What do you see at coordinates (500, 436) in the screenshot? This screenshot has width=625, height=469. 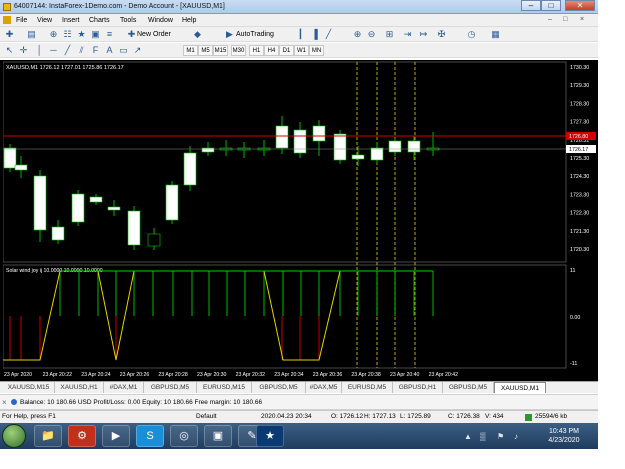 I see `tray-flag-icon: ⚑` at bounding box center [500, 436].